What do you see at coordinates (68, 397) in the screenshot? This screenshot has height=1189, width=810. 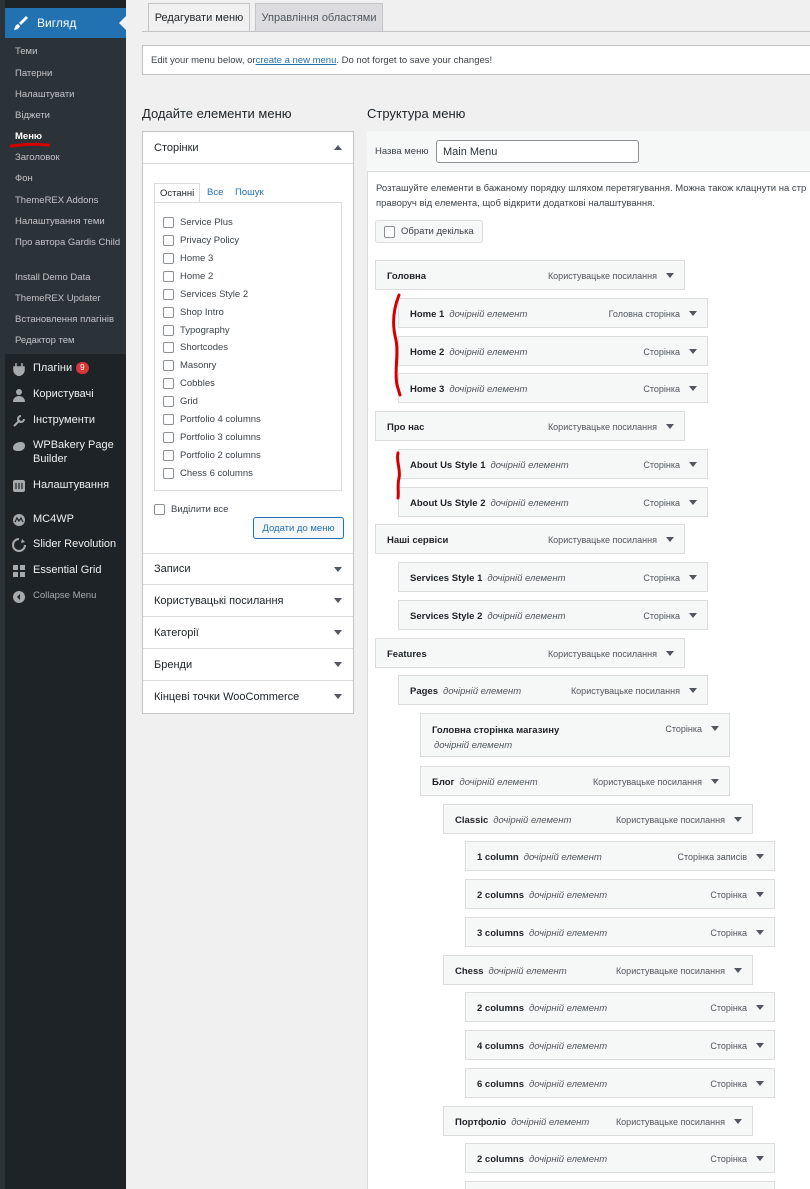 I see `sidebar-item-users: Користувачі` at bounding box center [68, 397].